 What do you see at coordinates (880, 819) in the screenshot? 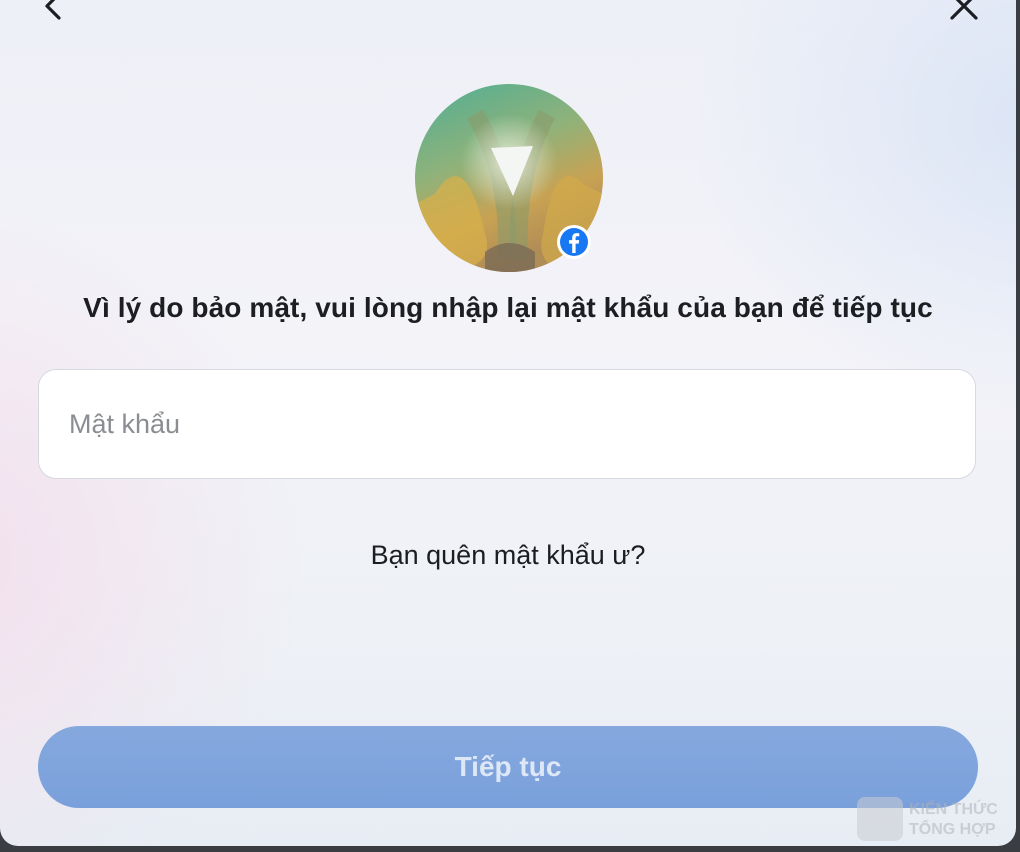
I see `watermark-logo` at bounding box center [880, 819].